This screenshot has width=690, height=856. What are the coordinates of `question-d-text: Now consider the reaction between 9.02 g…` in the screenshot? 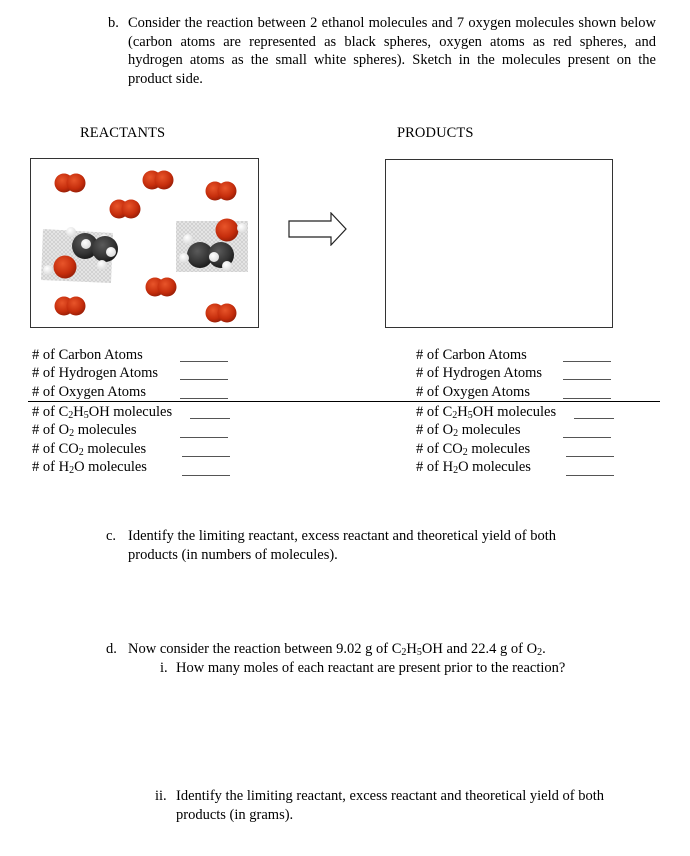 It's located at (337, 649).